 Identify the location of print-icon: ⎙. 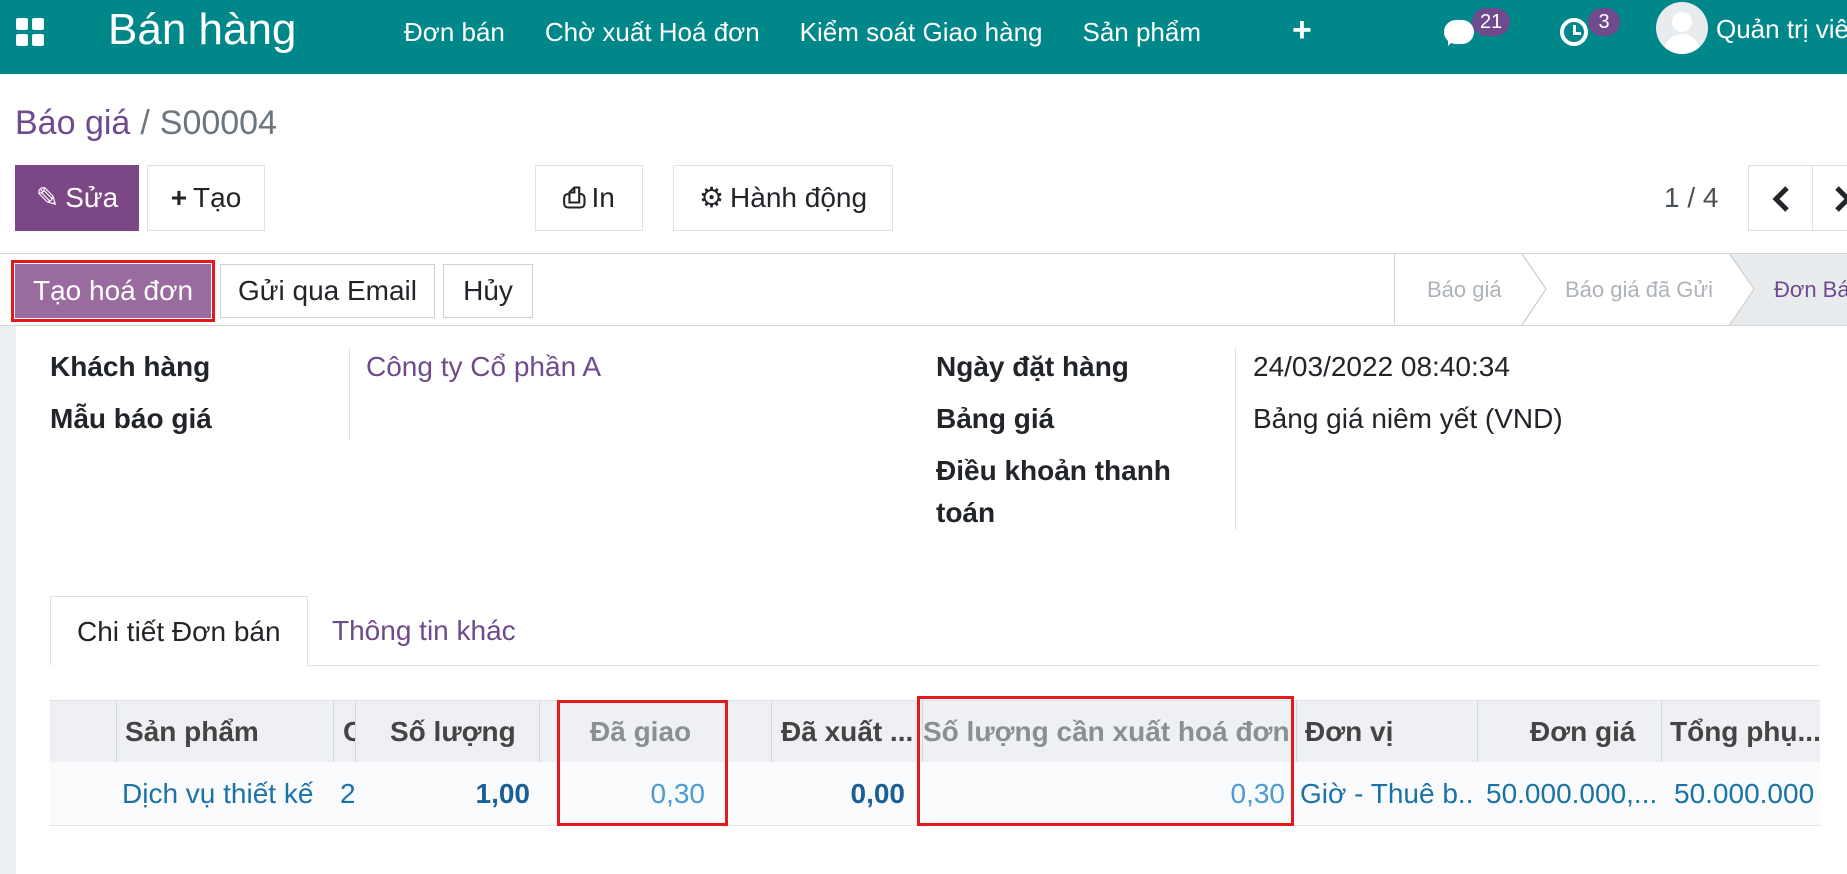
(574, 197).